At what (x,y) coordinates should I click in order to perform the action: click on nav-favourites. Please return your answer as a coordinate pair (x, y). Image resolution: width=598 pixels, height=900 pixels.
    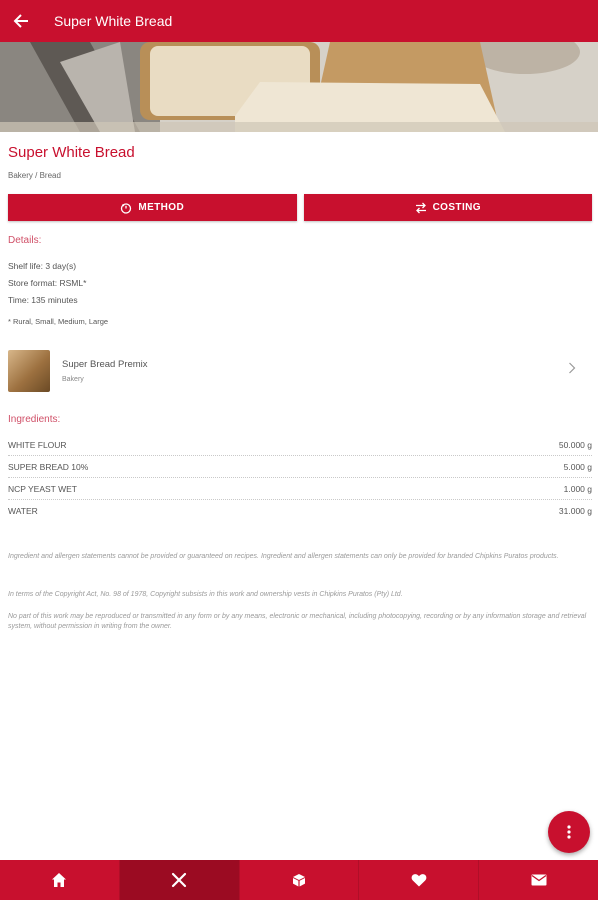
    Looking at the image, I should click on (419, 880).